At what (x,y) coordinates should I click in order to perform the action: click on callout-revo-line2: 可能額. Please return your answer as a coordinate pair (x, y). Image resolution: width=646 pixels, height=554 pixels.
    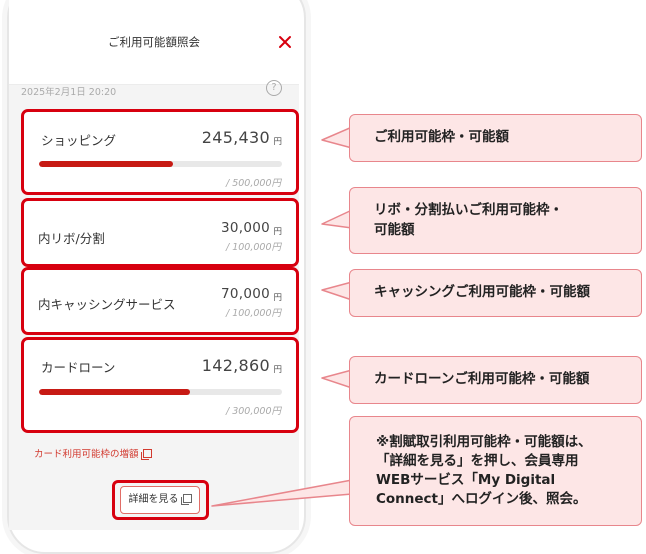
    Looking at the image, I should click on (394, 229).